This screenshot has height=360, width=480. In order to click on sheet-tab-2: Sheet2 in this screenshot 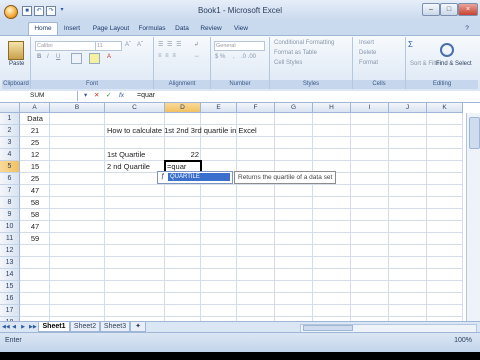, I will do `click(85, 327)`.